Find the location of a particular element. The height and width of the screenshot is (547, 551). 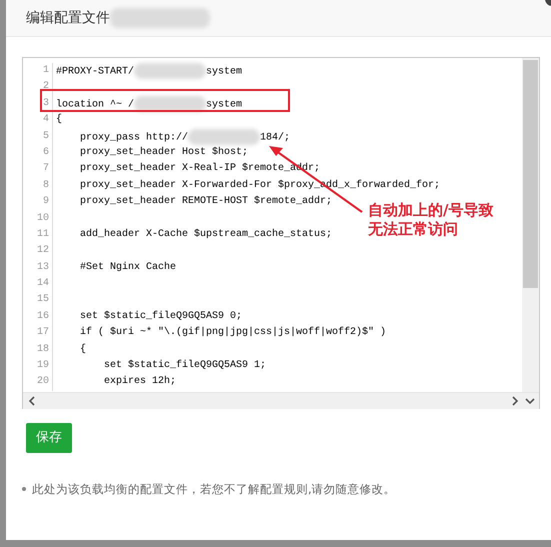

dialog-title: 编辑配置文件 is located at coordinates (68, 18).